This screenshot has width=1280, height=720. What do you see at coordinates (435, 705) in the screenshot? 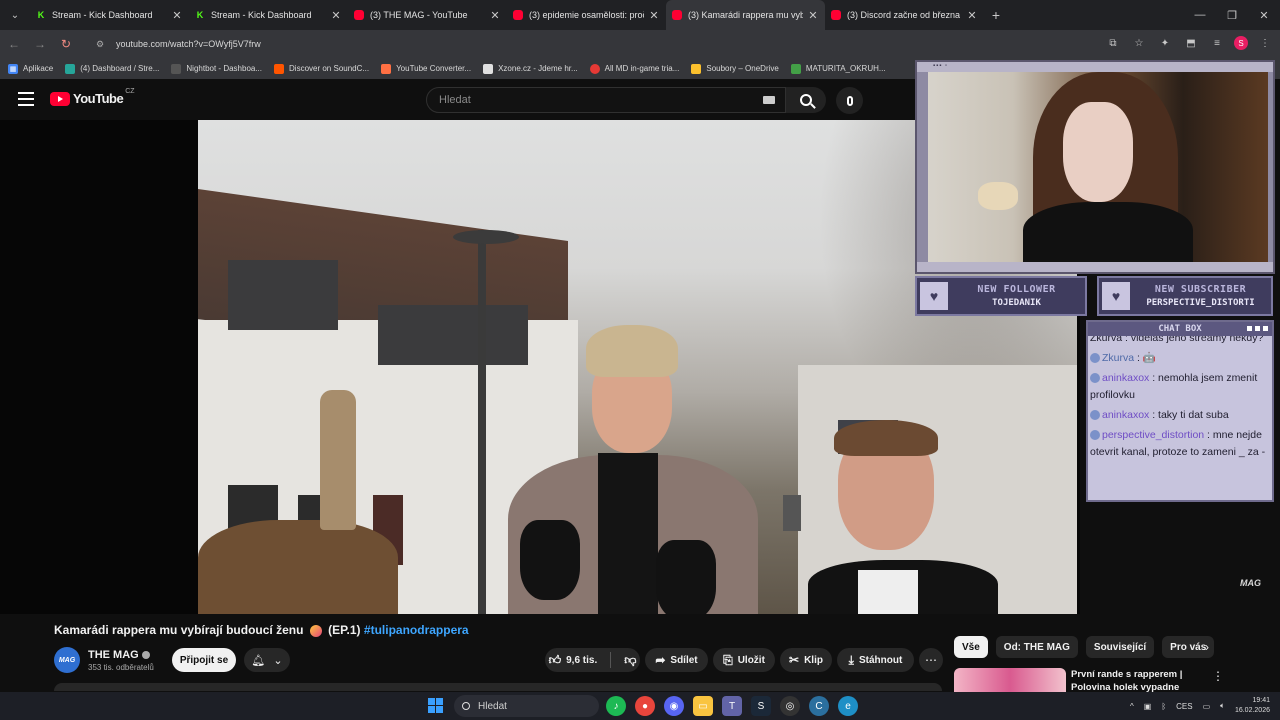
I see `windows-start-icon` at bounding box center [435, 705].